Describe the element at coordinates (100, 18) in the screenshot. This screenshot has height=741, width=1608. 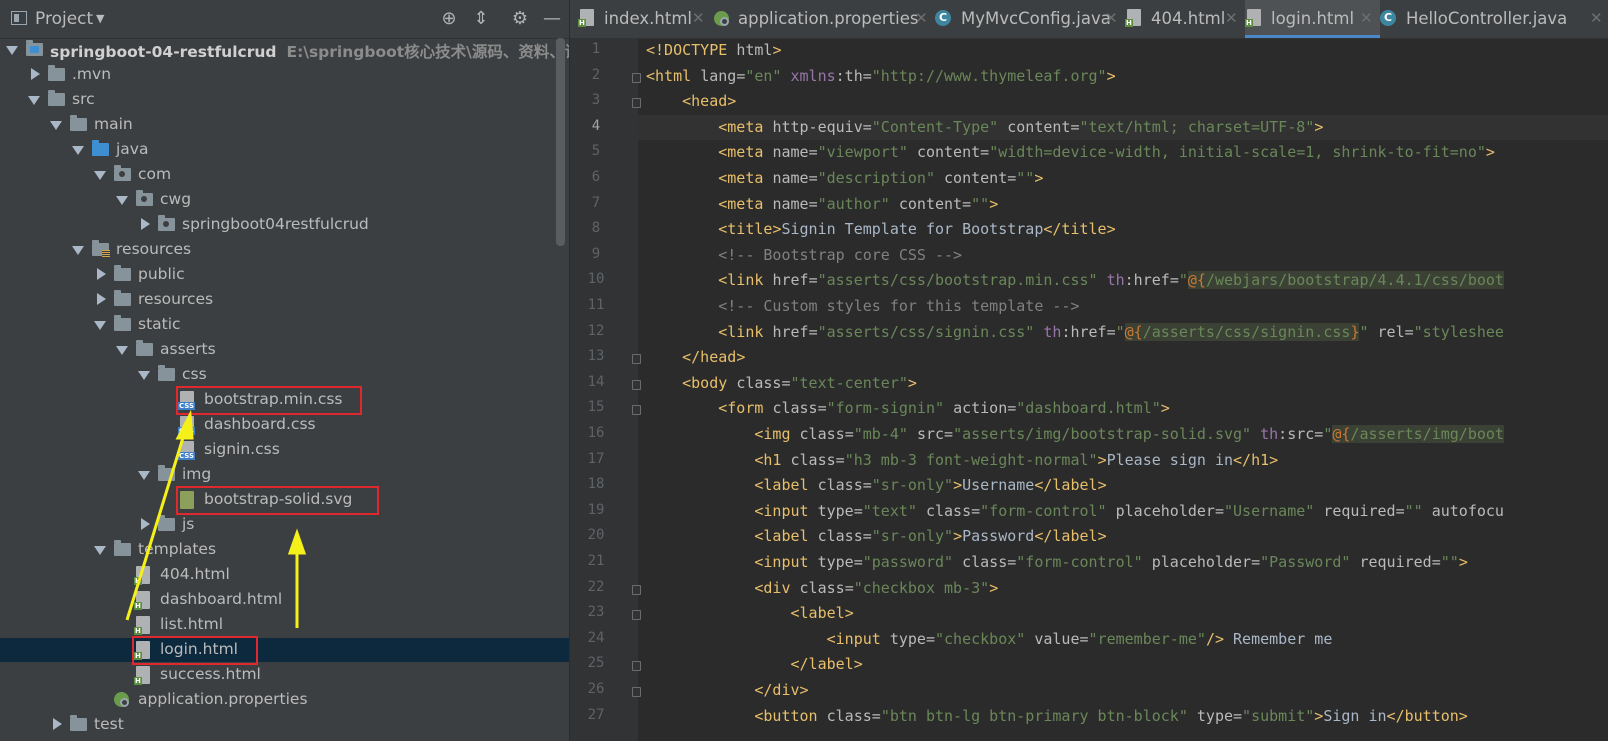
I see `chevron-down-icon: ▼` at that location.